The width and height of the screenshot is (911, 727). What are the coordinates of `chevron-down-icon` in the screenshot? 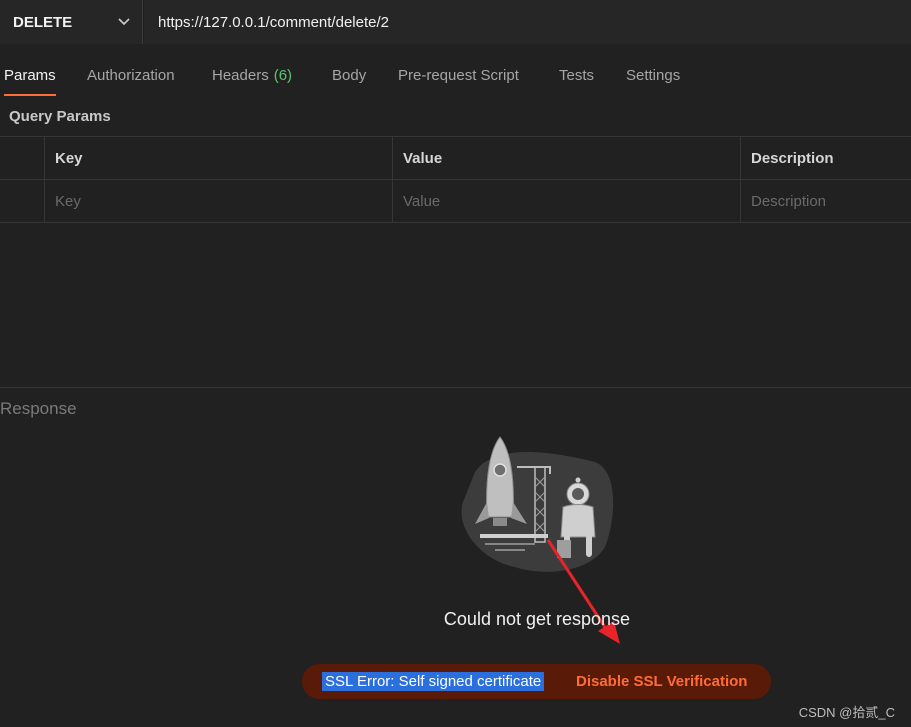 It's located at (124, 22).